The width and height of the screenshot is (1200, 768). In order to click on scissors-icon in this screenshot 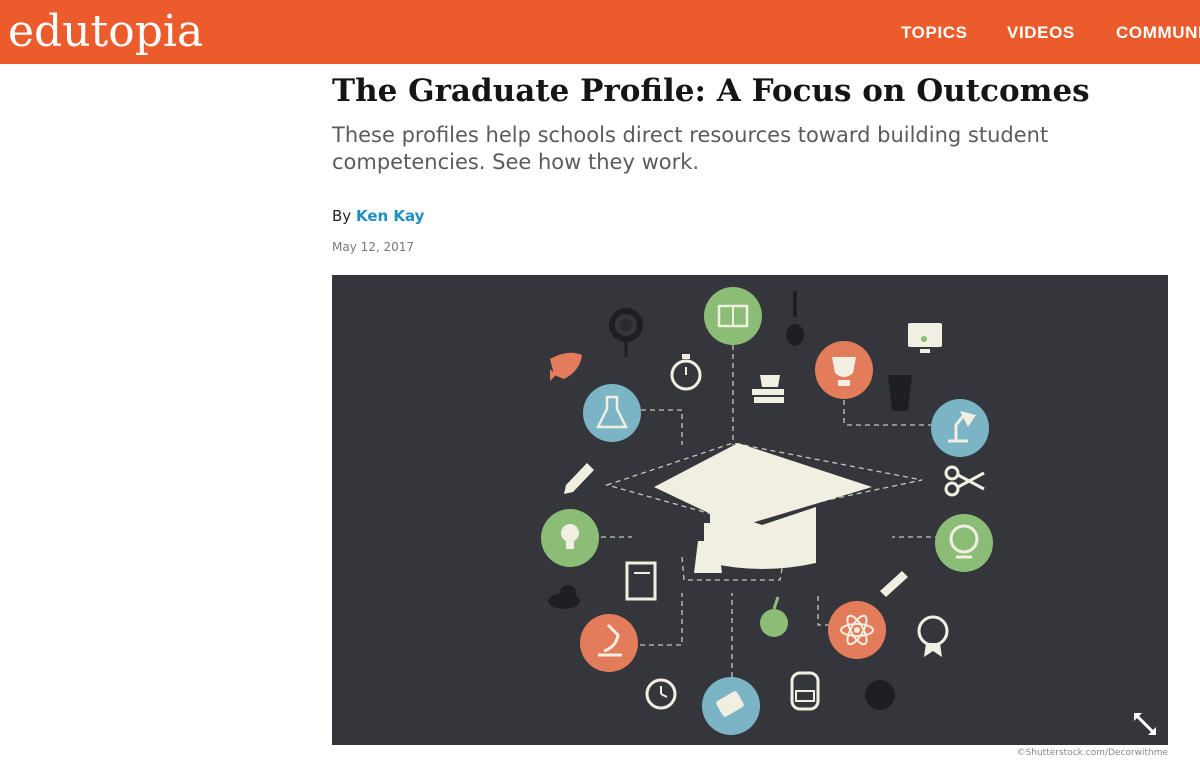, I will do `click(964, 481)`.